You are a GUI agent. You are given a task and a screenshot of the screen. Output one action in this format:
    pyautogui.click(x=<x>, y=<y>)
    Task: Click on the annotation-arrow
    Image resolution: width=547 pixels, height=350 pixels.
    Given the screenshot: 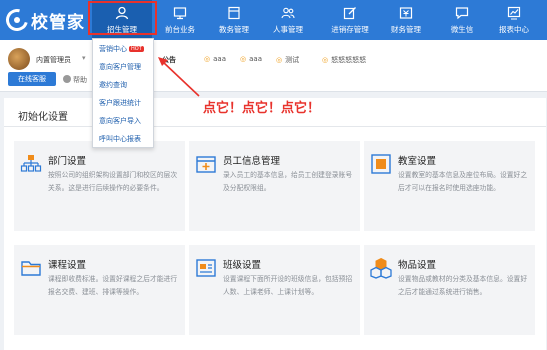 What is the action you would take?
    pyautogui.click(x=179, y=77)
    